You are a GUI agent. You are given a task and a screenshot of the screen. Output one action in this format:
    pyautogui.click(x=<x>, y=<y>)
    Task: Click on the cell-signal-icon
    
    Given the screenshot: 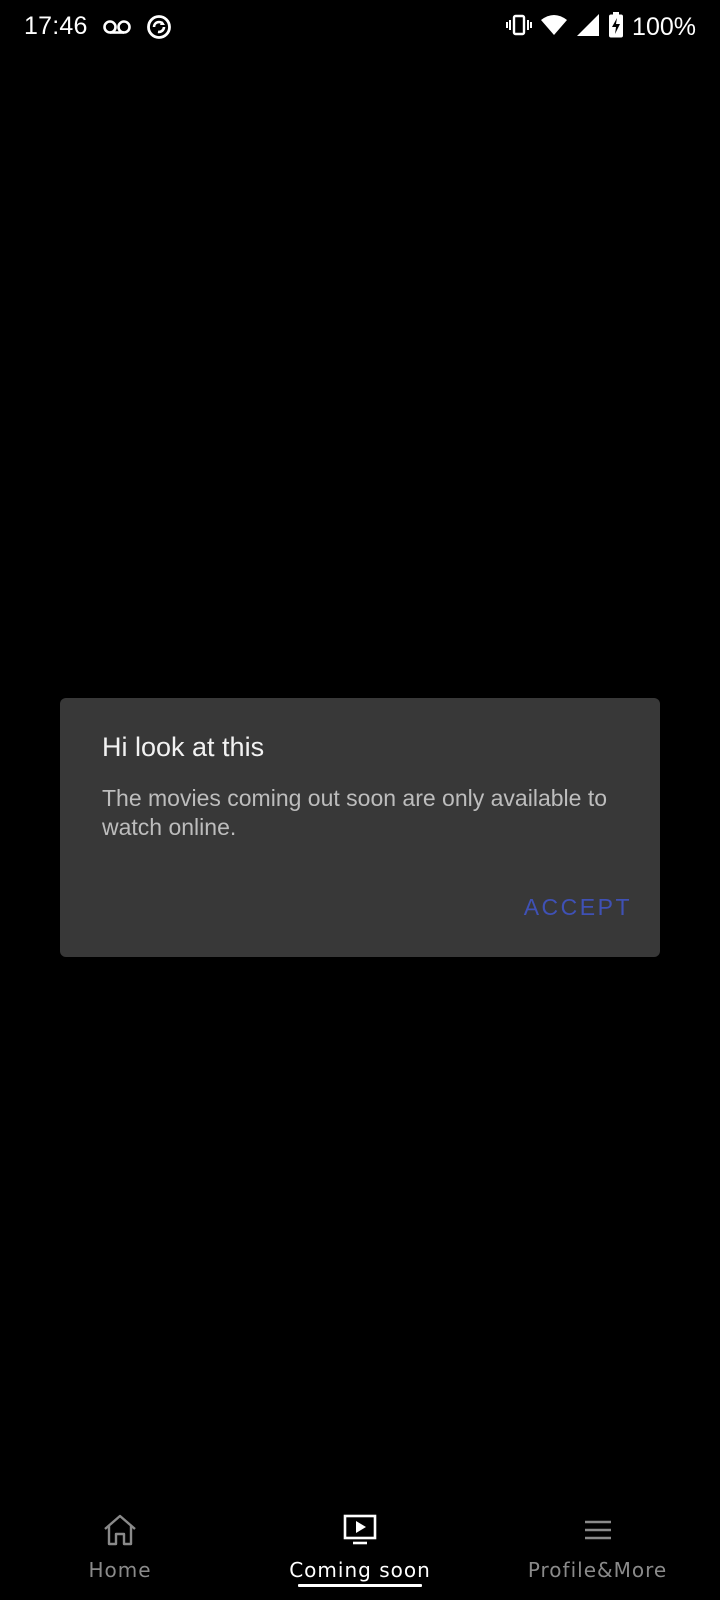 What is the action you would take?
    pyautogui.click(x=588, y=27)
    